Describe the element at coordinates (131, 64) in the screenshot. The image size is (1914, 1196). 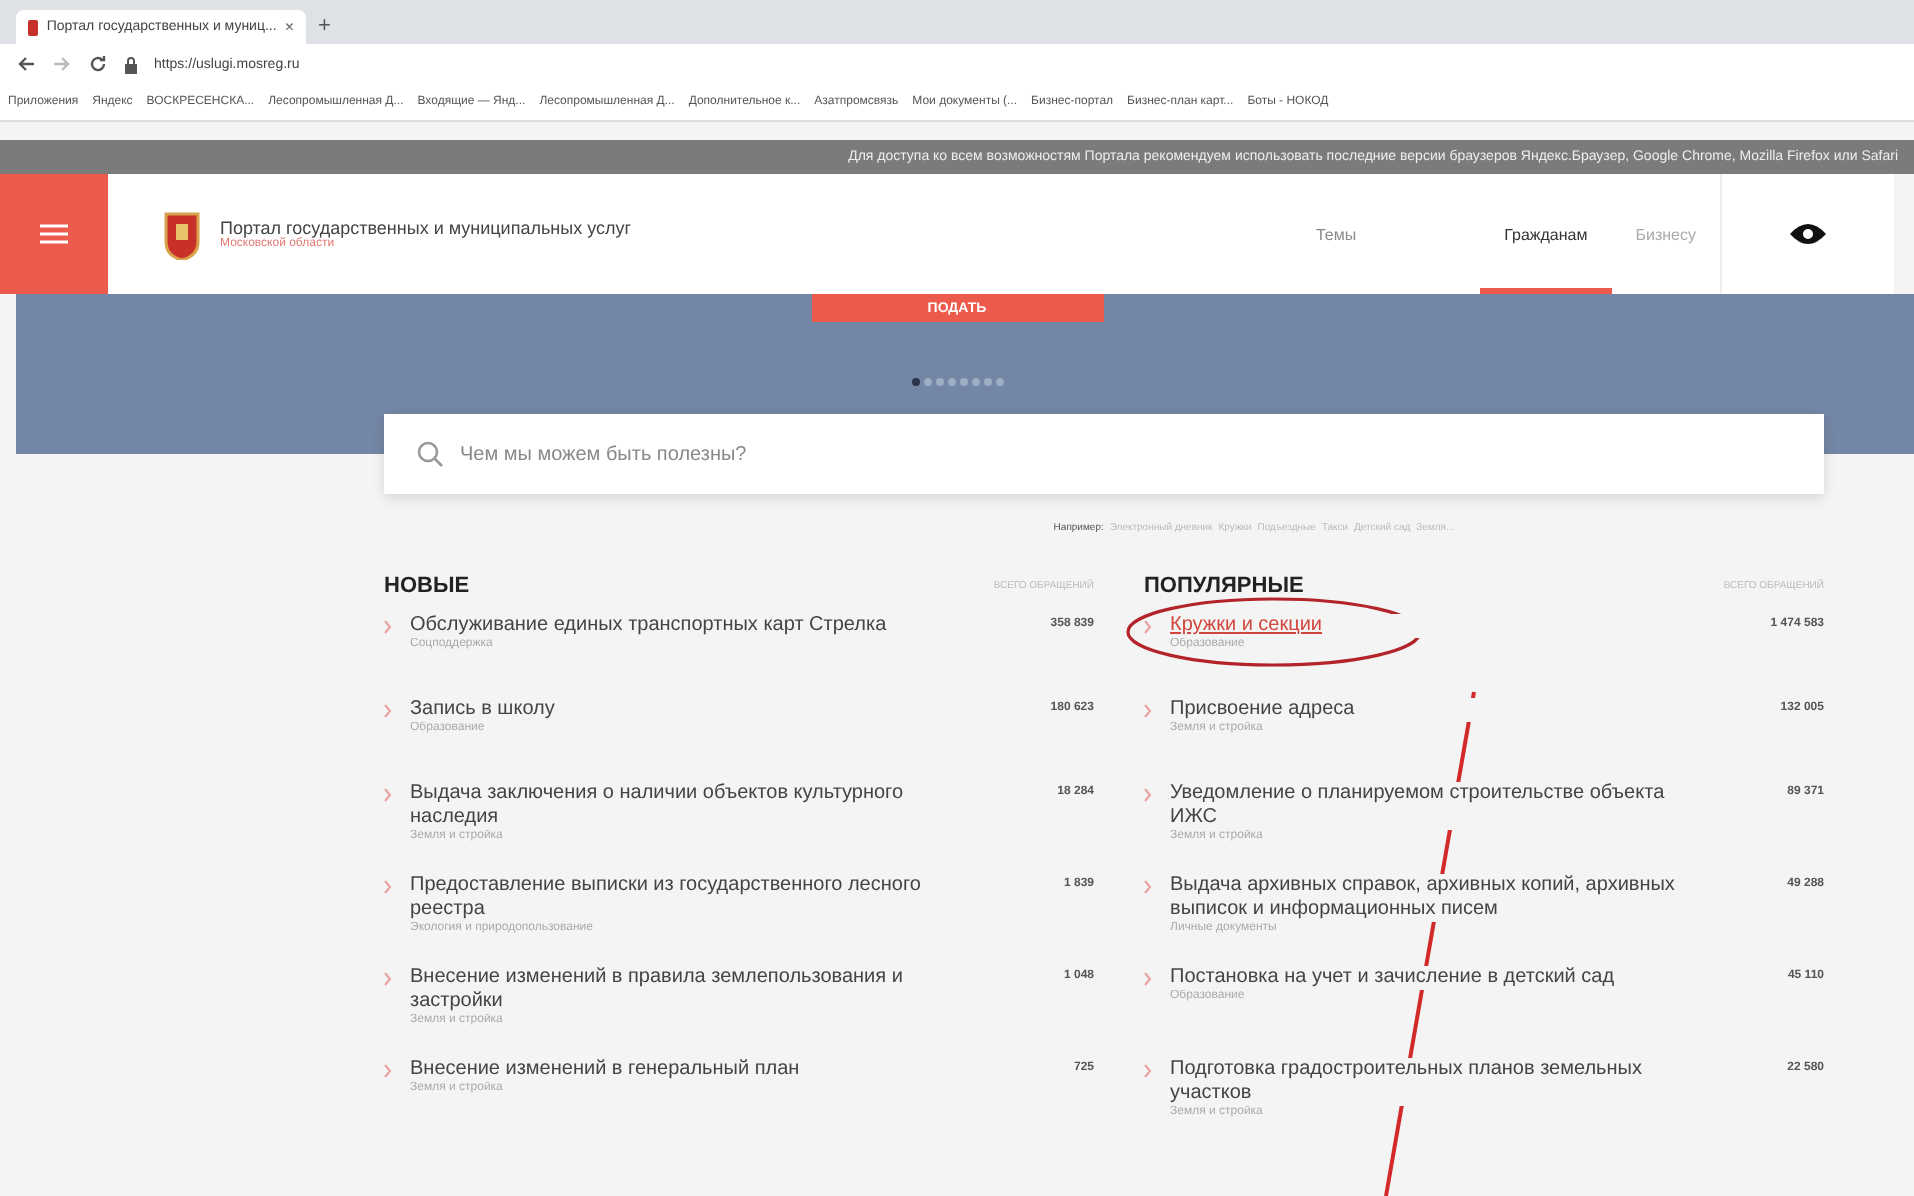
I see `lock-icon` at that location.